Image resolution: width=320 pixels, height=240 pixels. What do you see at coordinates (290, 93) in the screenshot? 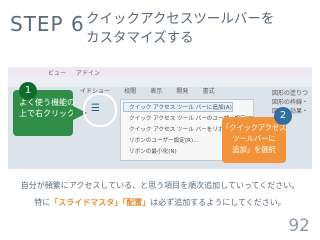
I see `shape-fill-button: 図形の塗りつ` at bounding box center [290, 93].